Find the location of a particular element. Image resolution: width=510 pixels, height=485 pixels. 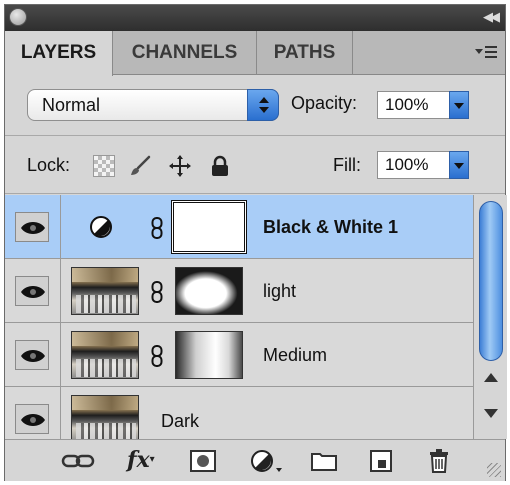

add-mask-icon is located at coordinates (203, 461).